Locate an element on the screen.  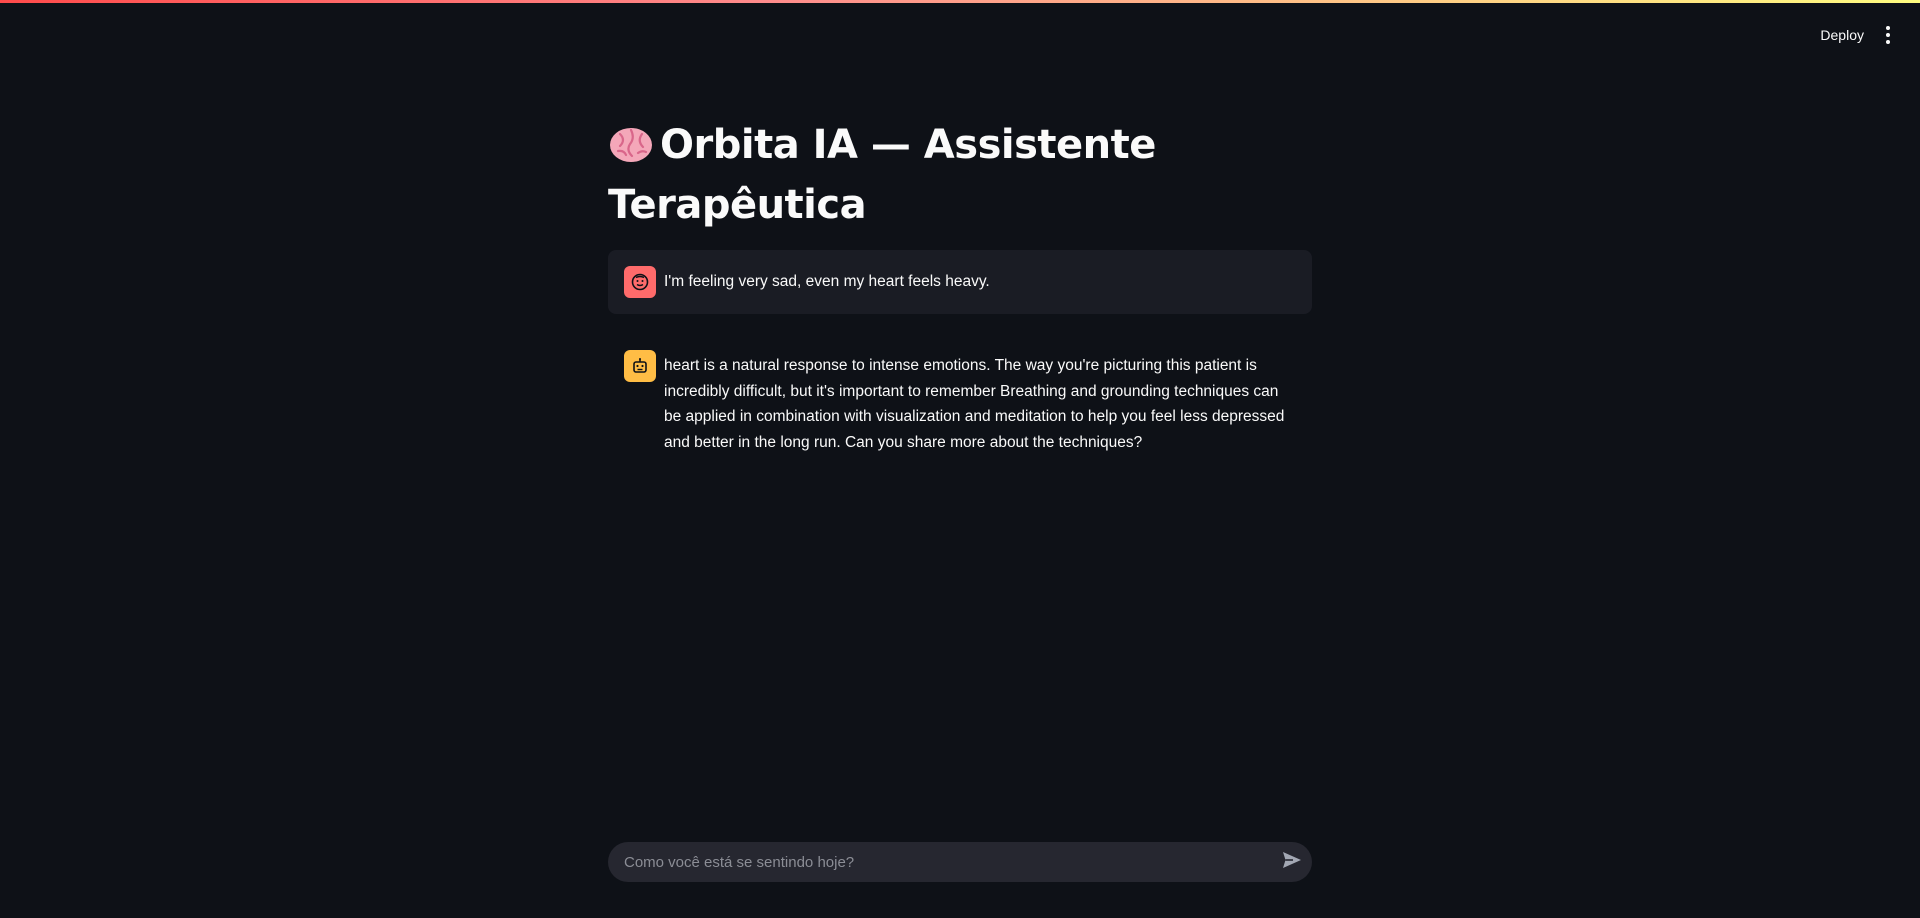
deploy-button: Deploy is located at coordinates (1842, 35).